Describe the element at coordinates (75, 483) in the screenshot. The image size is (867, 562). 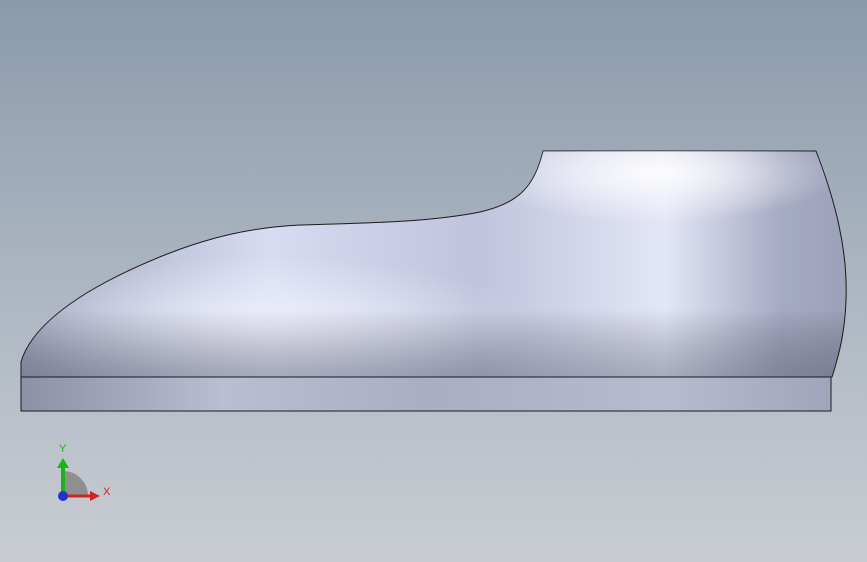
I see `triad-plane-icon` at that location.